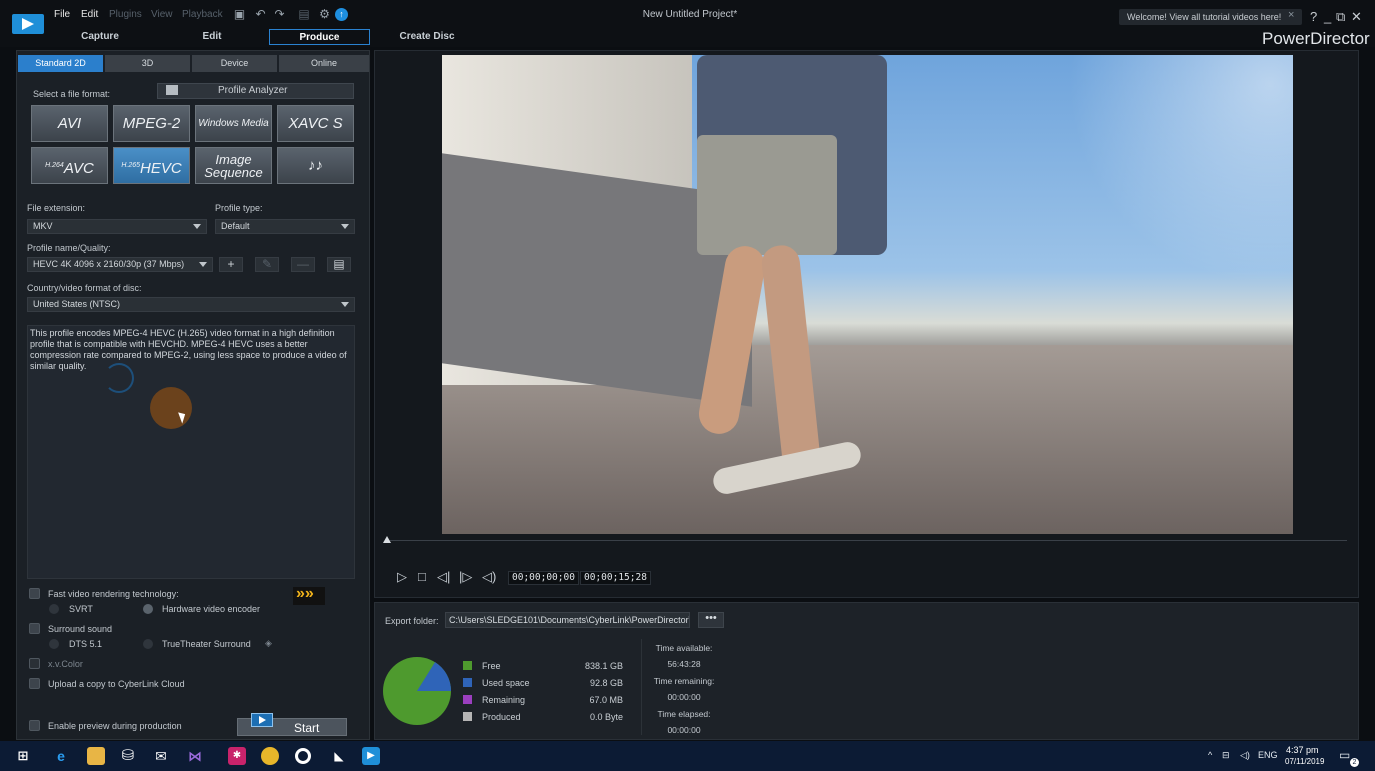 Image resolution: width=1375 pixels, height=771 pixels. I want to click on fast-render-label: Fast video rendering technology:, so click(113, 594).